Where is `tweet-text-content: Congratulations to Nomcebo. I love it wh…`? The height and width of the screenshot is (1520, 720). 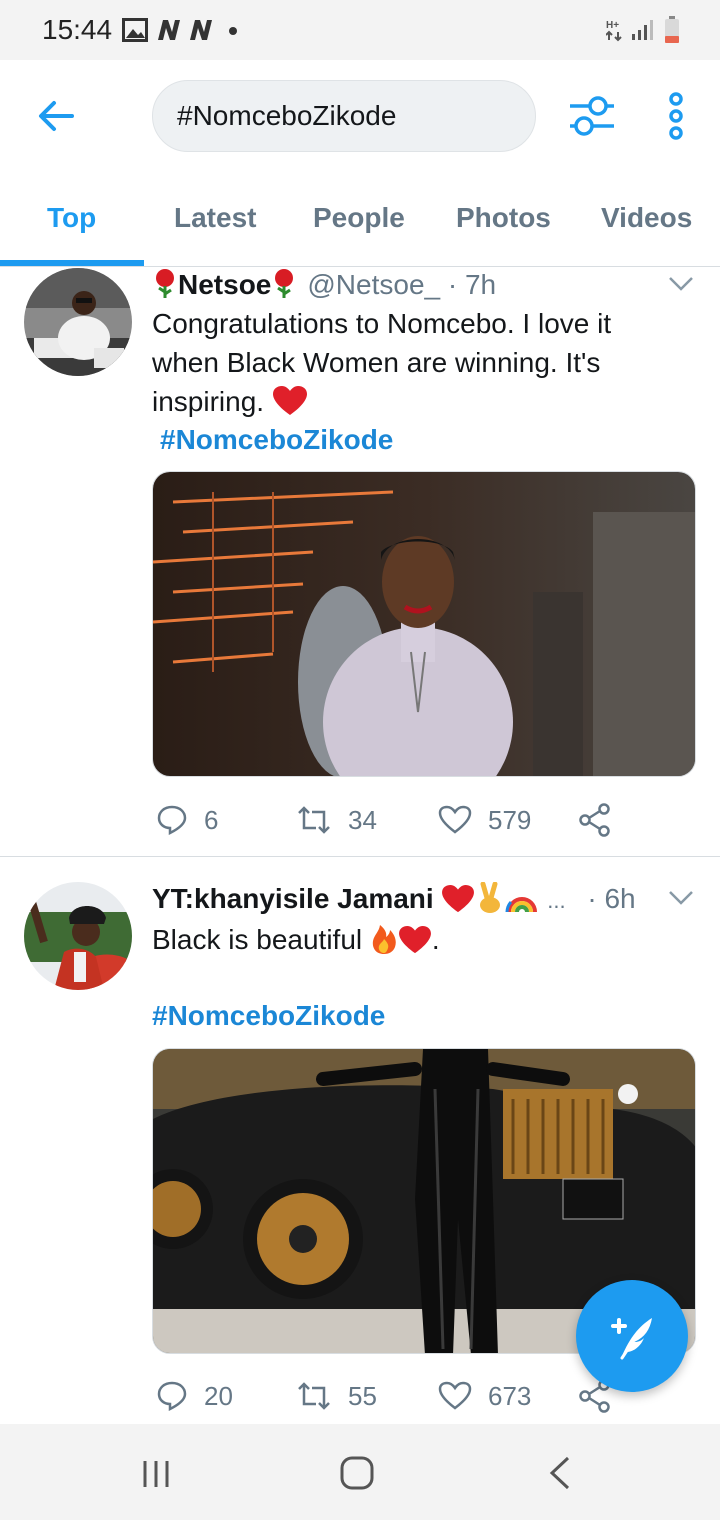
tweet-text-content: Congratulations to Nomcebo. I love it wh… is located at coordinates (382, 362).